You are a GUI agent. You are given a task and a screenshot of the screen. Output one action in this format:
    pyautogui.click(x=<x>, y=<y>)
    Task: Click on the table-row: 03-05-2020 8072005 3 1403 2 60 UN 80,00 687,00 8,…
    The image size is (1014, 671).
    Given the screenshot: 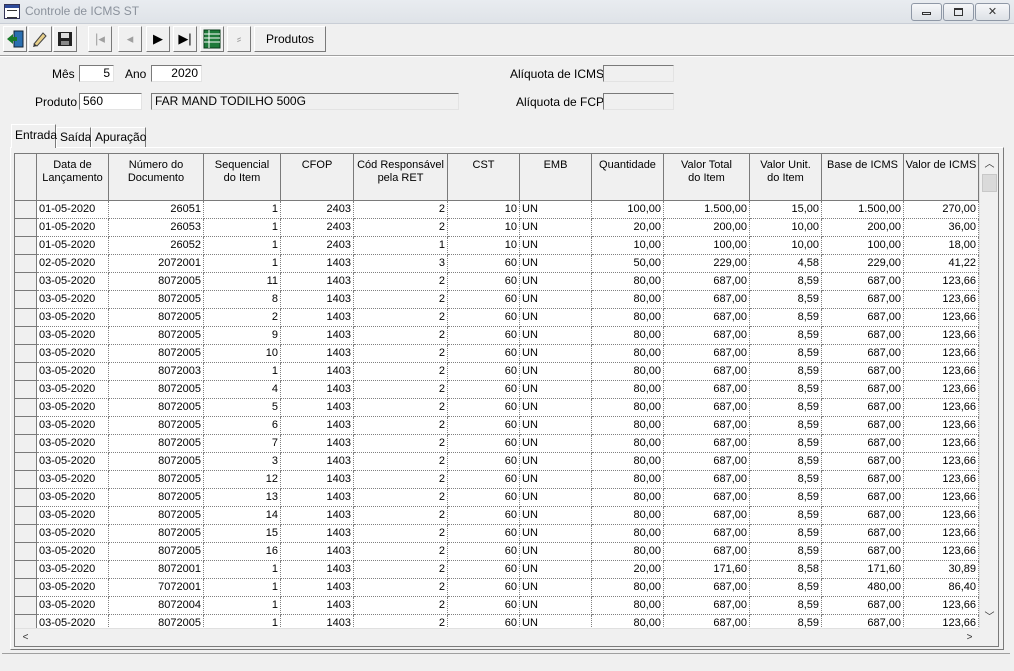 What is the action you would take?
    pyautogui.click(x=497, y=462)
    